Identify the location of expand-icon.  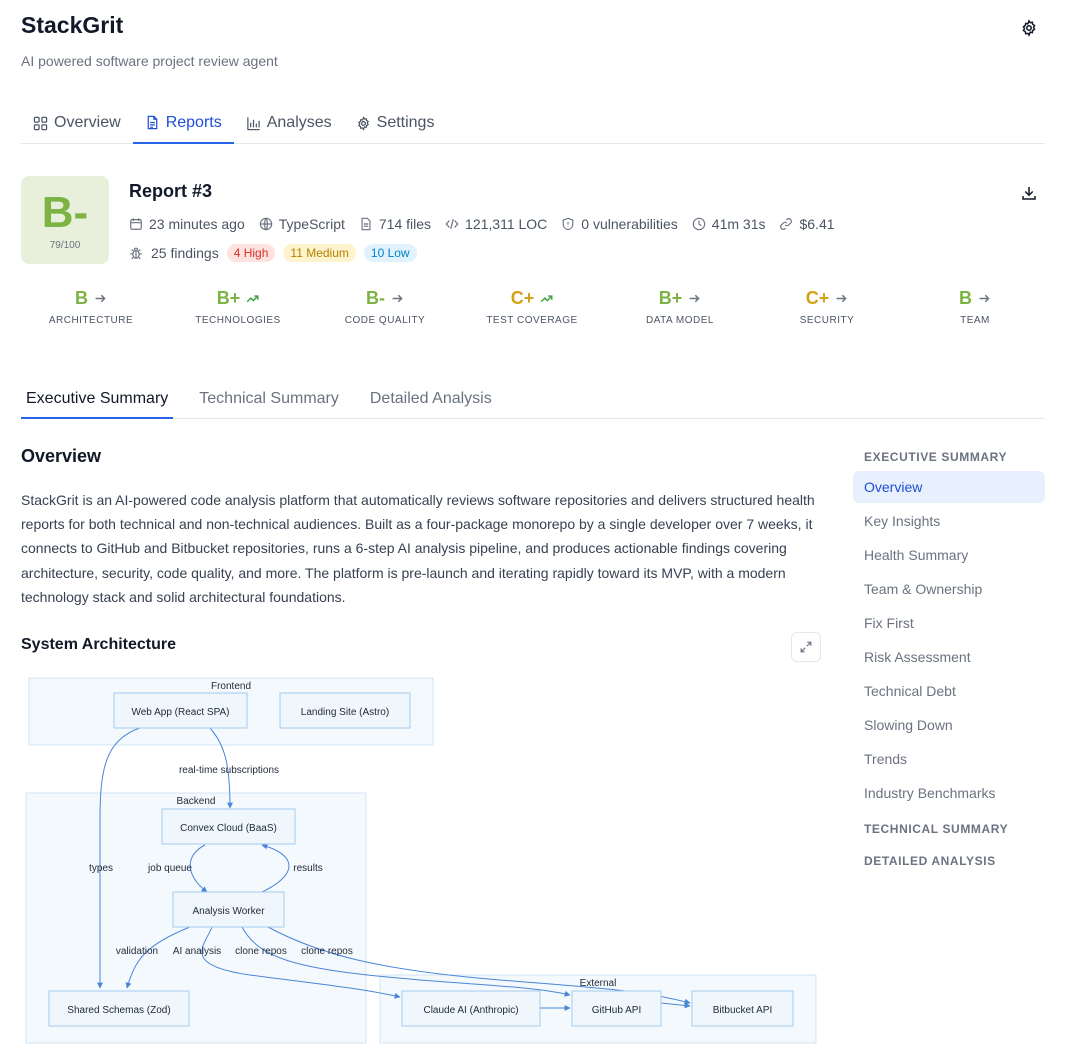
(806, 647).